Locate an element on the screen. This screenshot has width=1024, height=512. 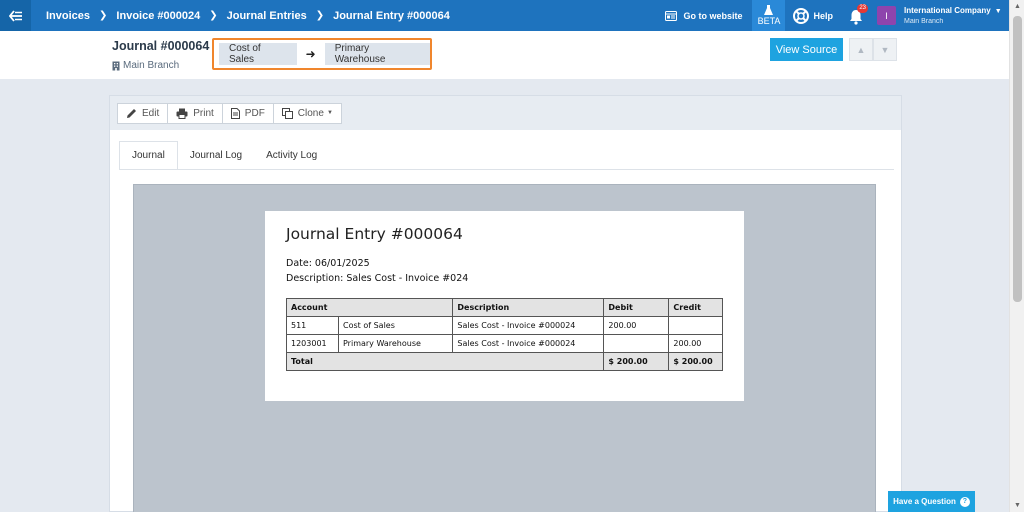
scroll-up-icon: ▲ is located at coordinates (1017, 6).